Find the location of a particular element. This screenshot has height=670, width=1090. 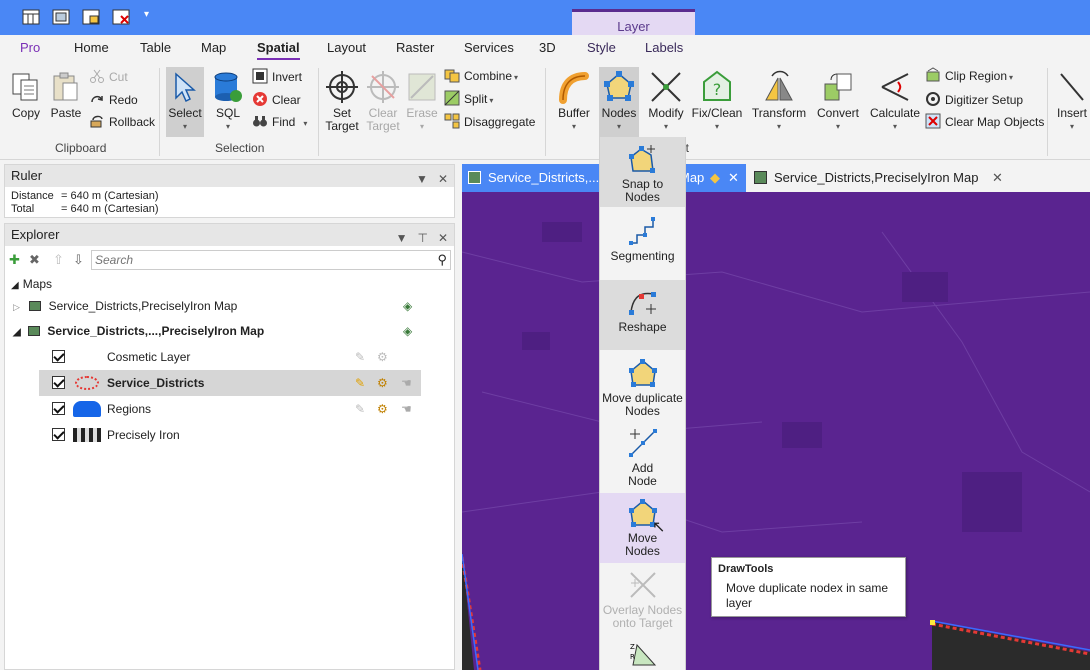

tab-layout: Layout is located at coordinates (346, 47).